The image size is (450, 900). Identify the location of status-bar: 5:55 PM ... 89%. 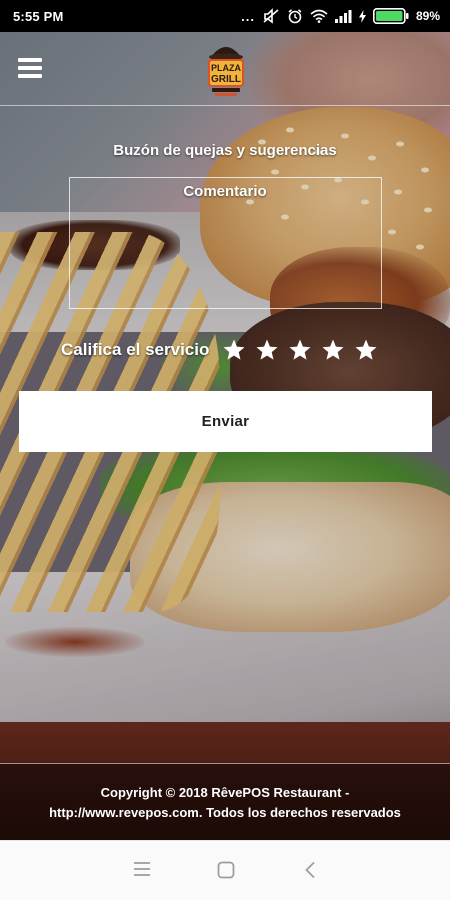
(225, 16).